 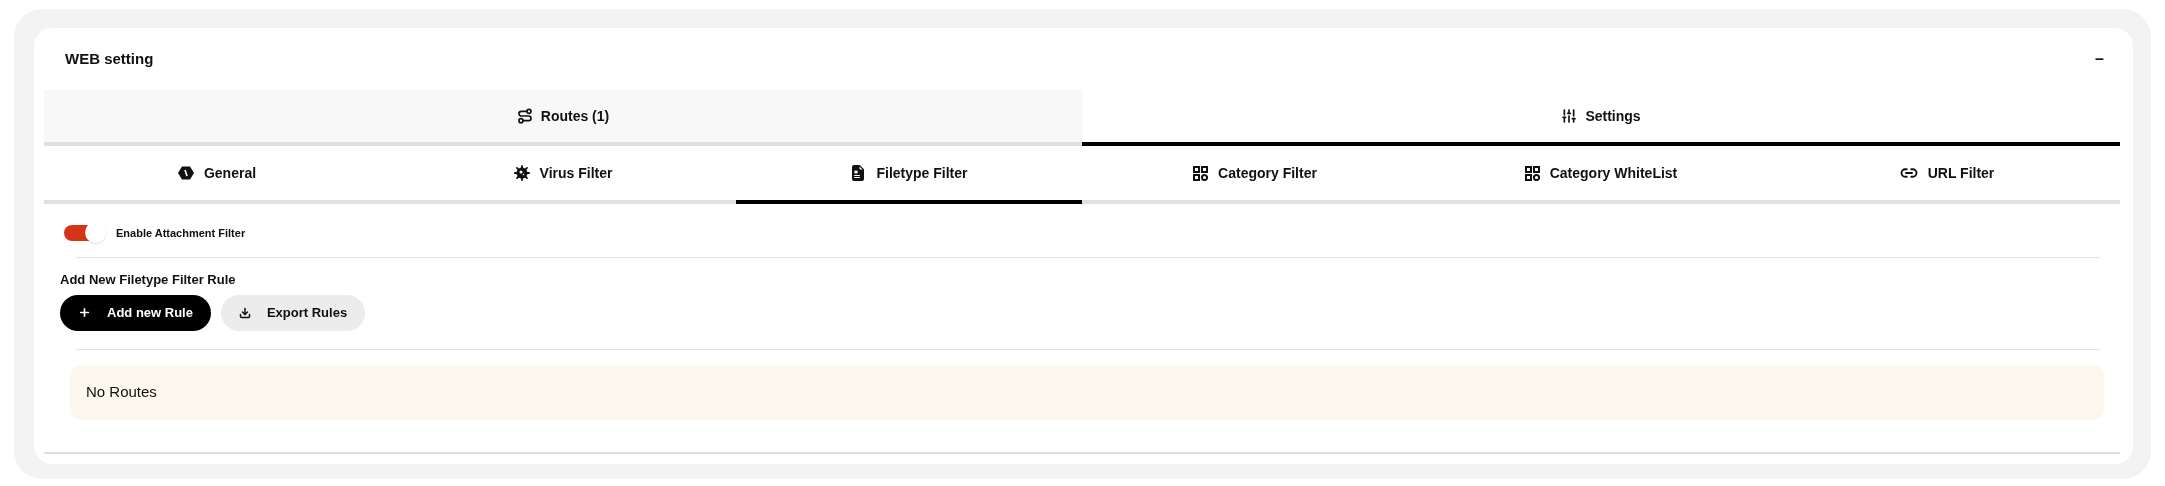 What do you see at coordinates (858, 173) in the screenshot?
I see `file-icon` at bounding box center [858, 173].